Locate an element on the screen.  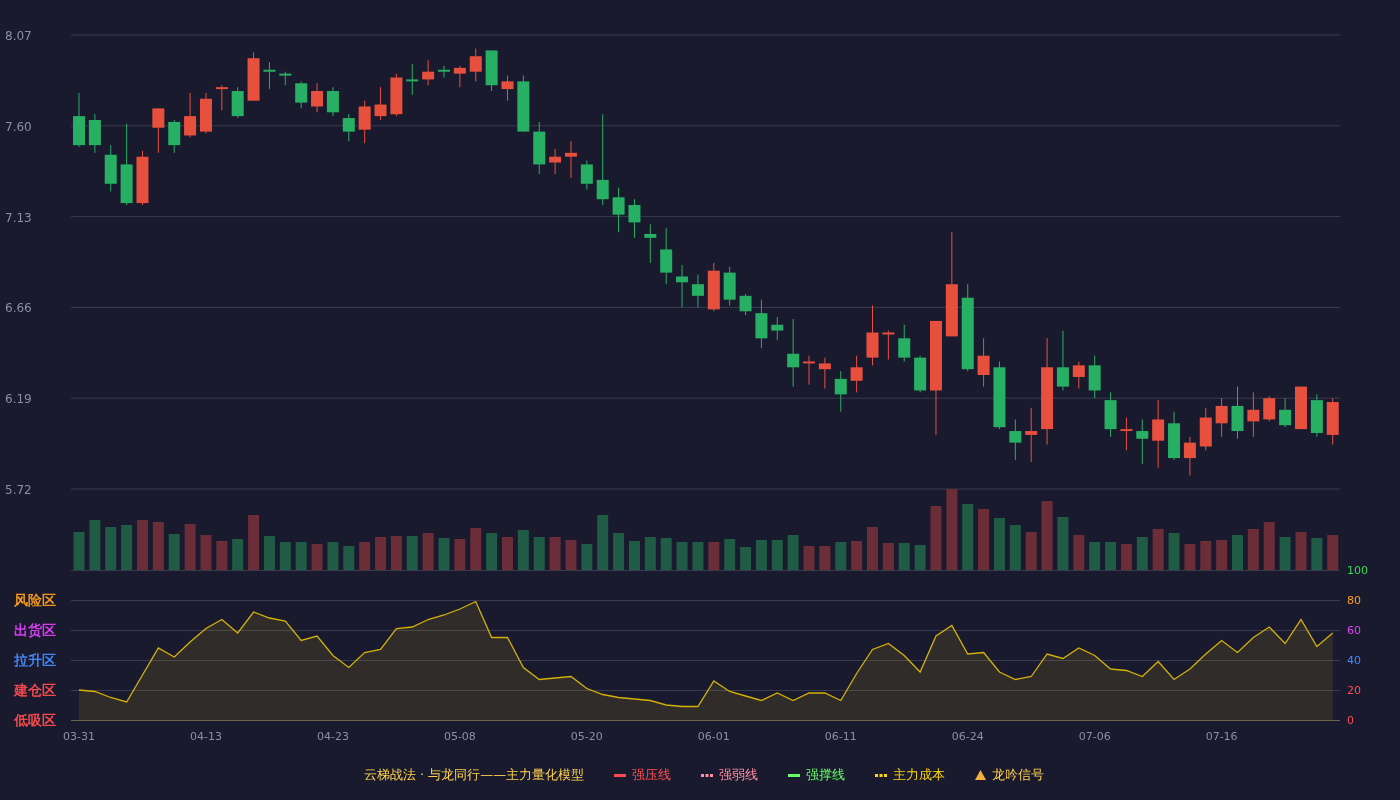
indicator-axis-label: 20 is located at coordinates (1354, 690).